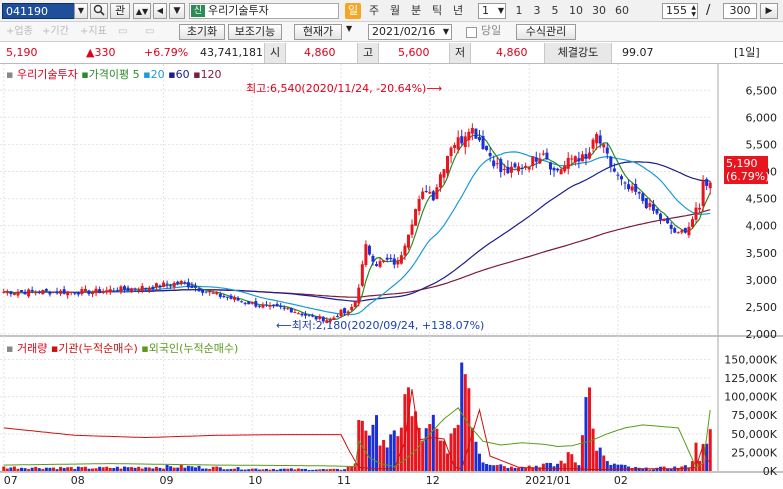 The width and height of the screenshot is (783, 489). Describe the element at coordinates (238, 10) in the screenshot. I see `stock-name: 우리기술투자` at that location.